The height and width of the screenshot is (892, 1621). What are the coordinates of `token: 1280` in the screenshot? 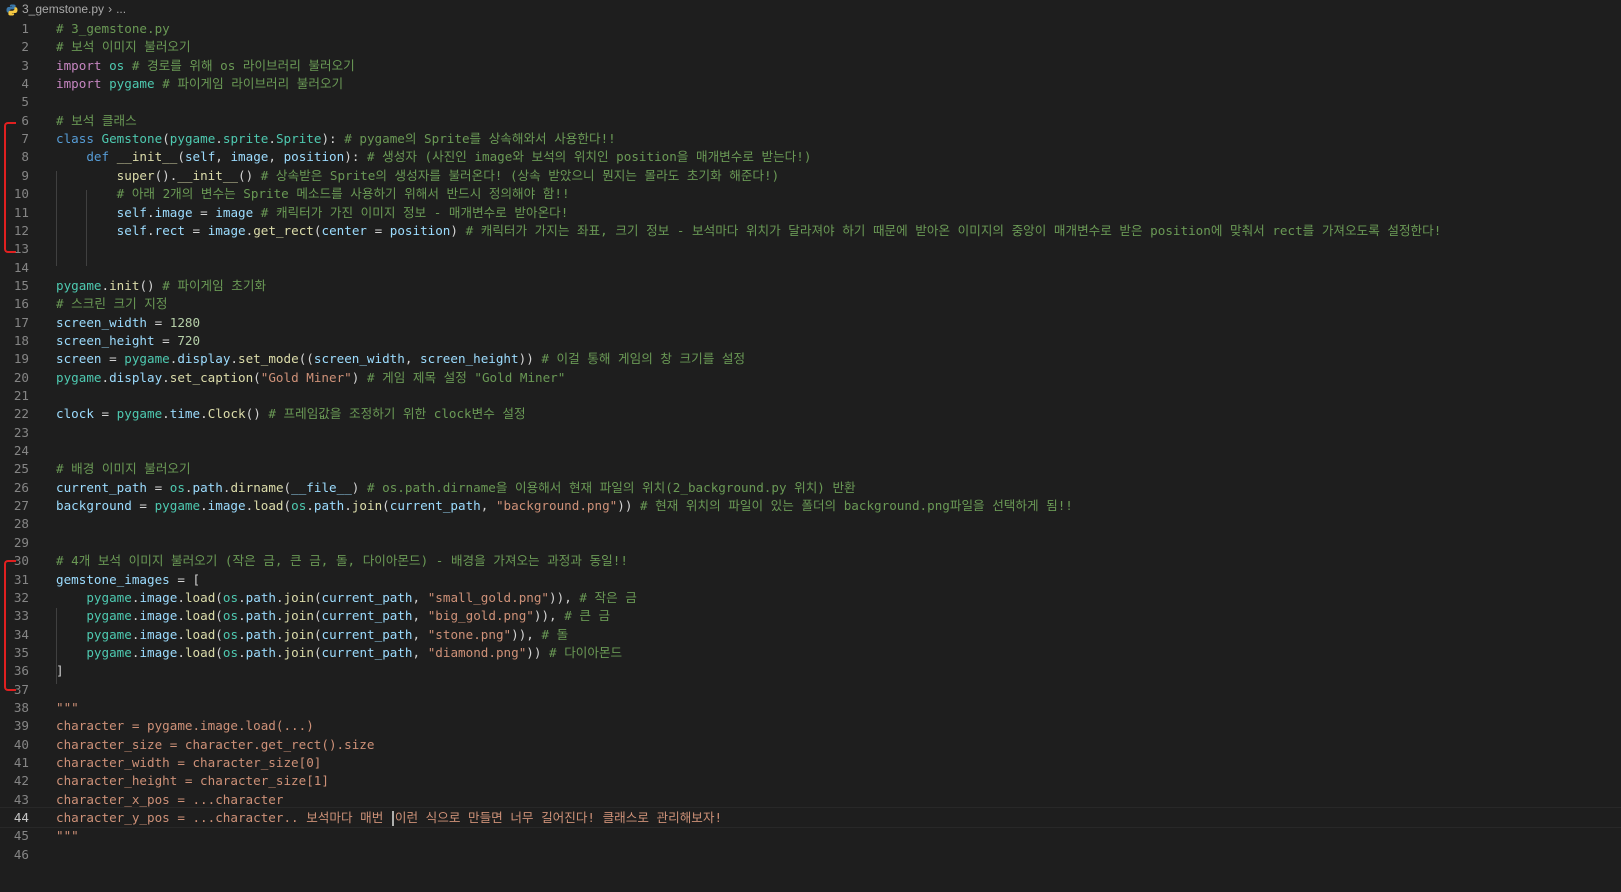 It's located at (185, 322).